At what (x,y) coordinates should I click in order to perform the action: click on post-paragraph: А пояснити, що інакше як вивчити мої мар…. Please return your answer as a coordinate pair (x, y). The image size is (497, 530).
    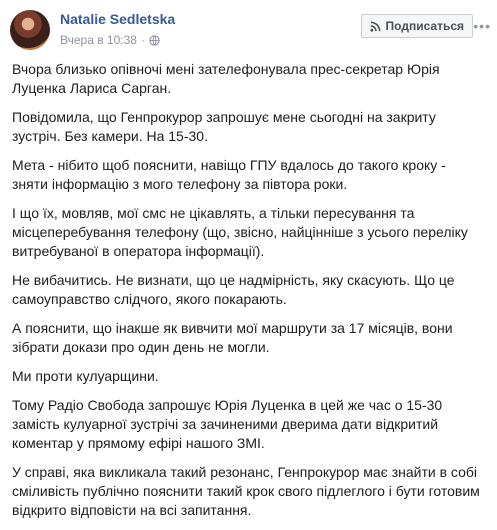
    Looking at the image, I should click on (232, 337).